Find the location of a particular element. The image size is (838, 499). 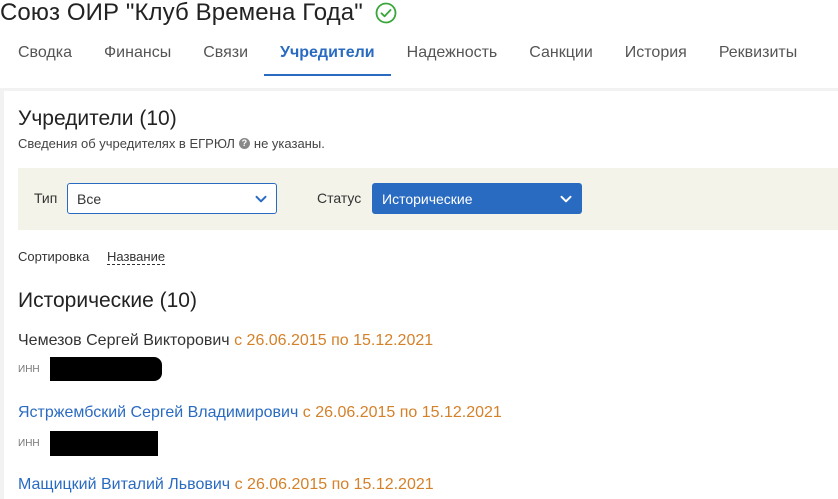

tab-summary: Сводка is located at coordinates (44, 56).